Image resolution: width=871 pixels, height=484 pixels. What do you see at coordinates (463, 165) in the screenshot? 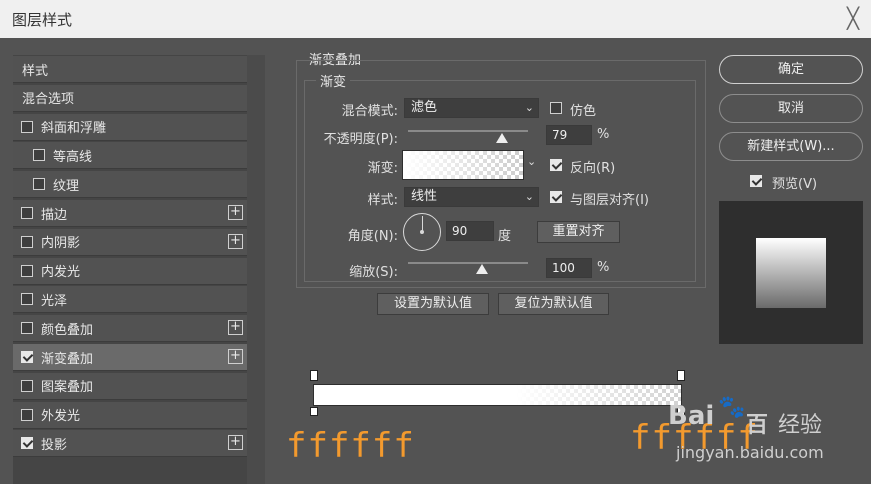
I see `gradient-picker` at bounding box center [463, 165].